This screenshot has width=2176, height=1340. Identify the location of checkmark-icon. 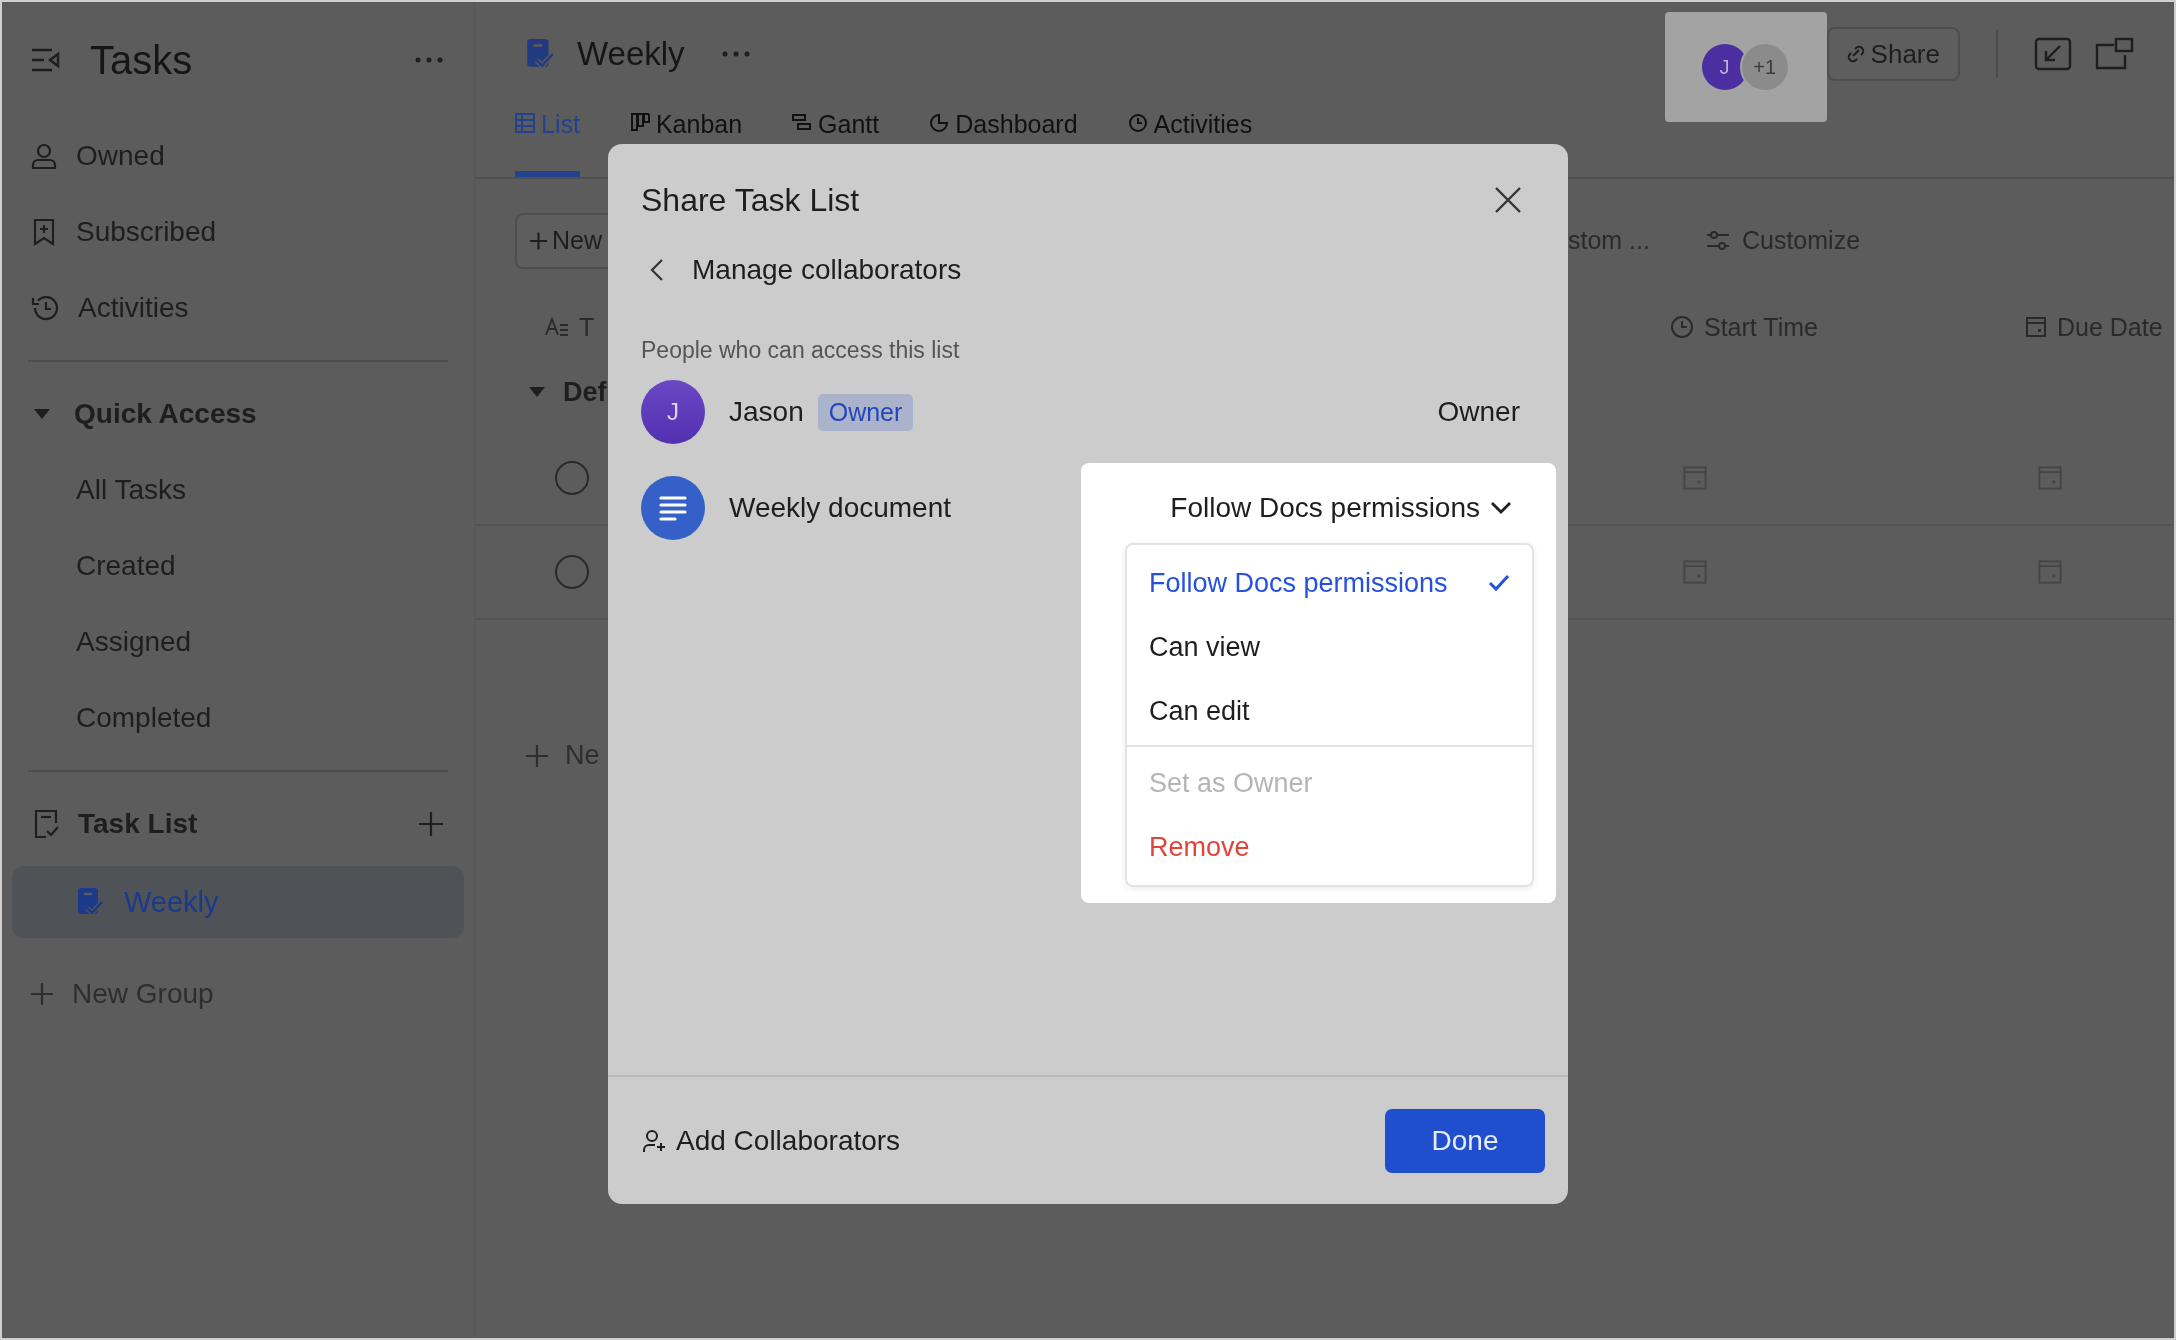
(1499, 583).